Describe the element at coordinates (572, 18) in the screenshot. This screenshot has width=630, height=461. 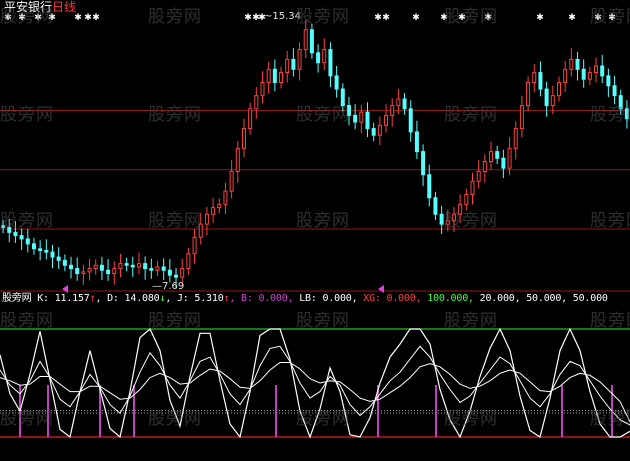
I see `star-marker-17: ✱` at that location.